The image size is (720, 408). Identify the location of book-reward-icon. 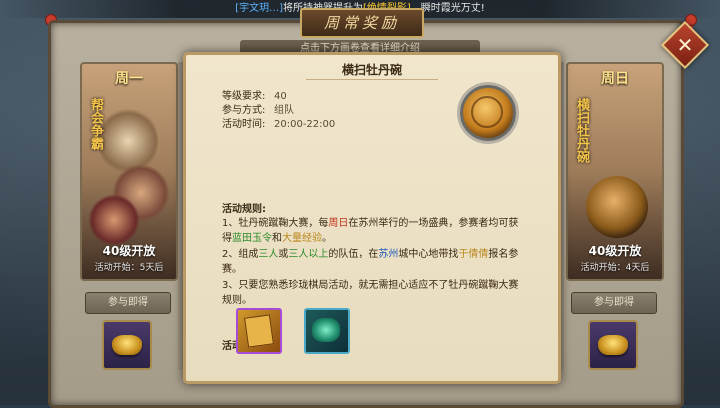
(259, 331).